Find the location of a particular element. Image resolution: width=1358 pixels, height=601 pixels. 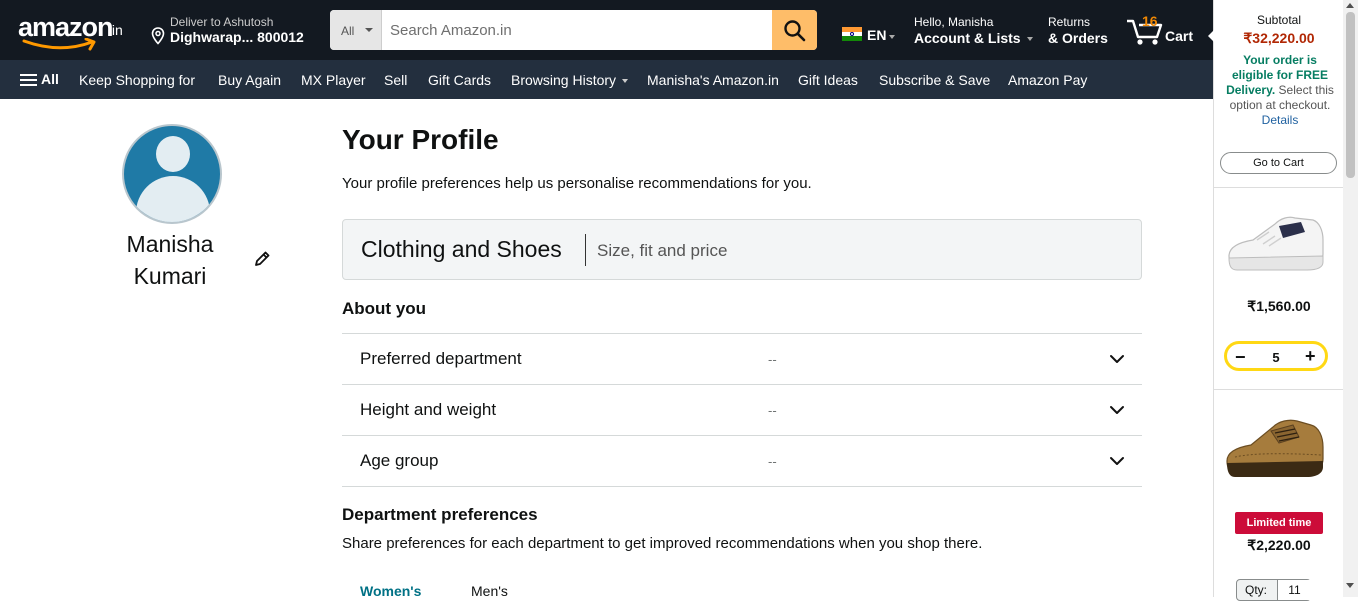

nav-browsing-history-label: Browsing History is located at coordinates (564, 80).